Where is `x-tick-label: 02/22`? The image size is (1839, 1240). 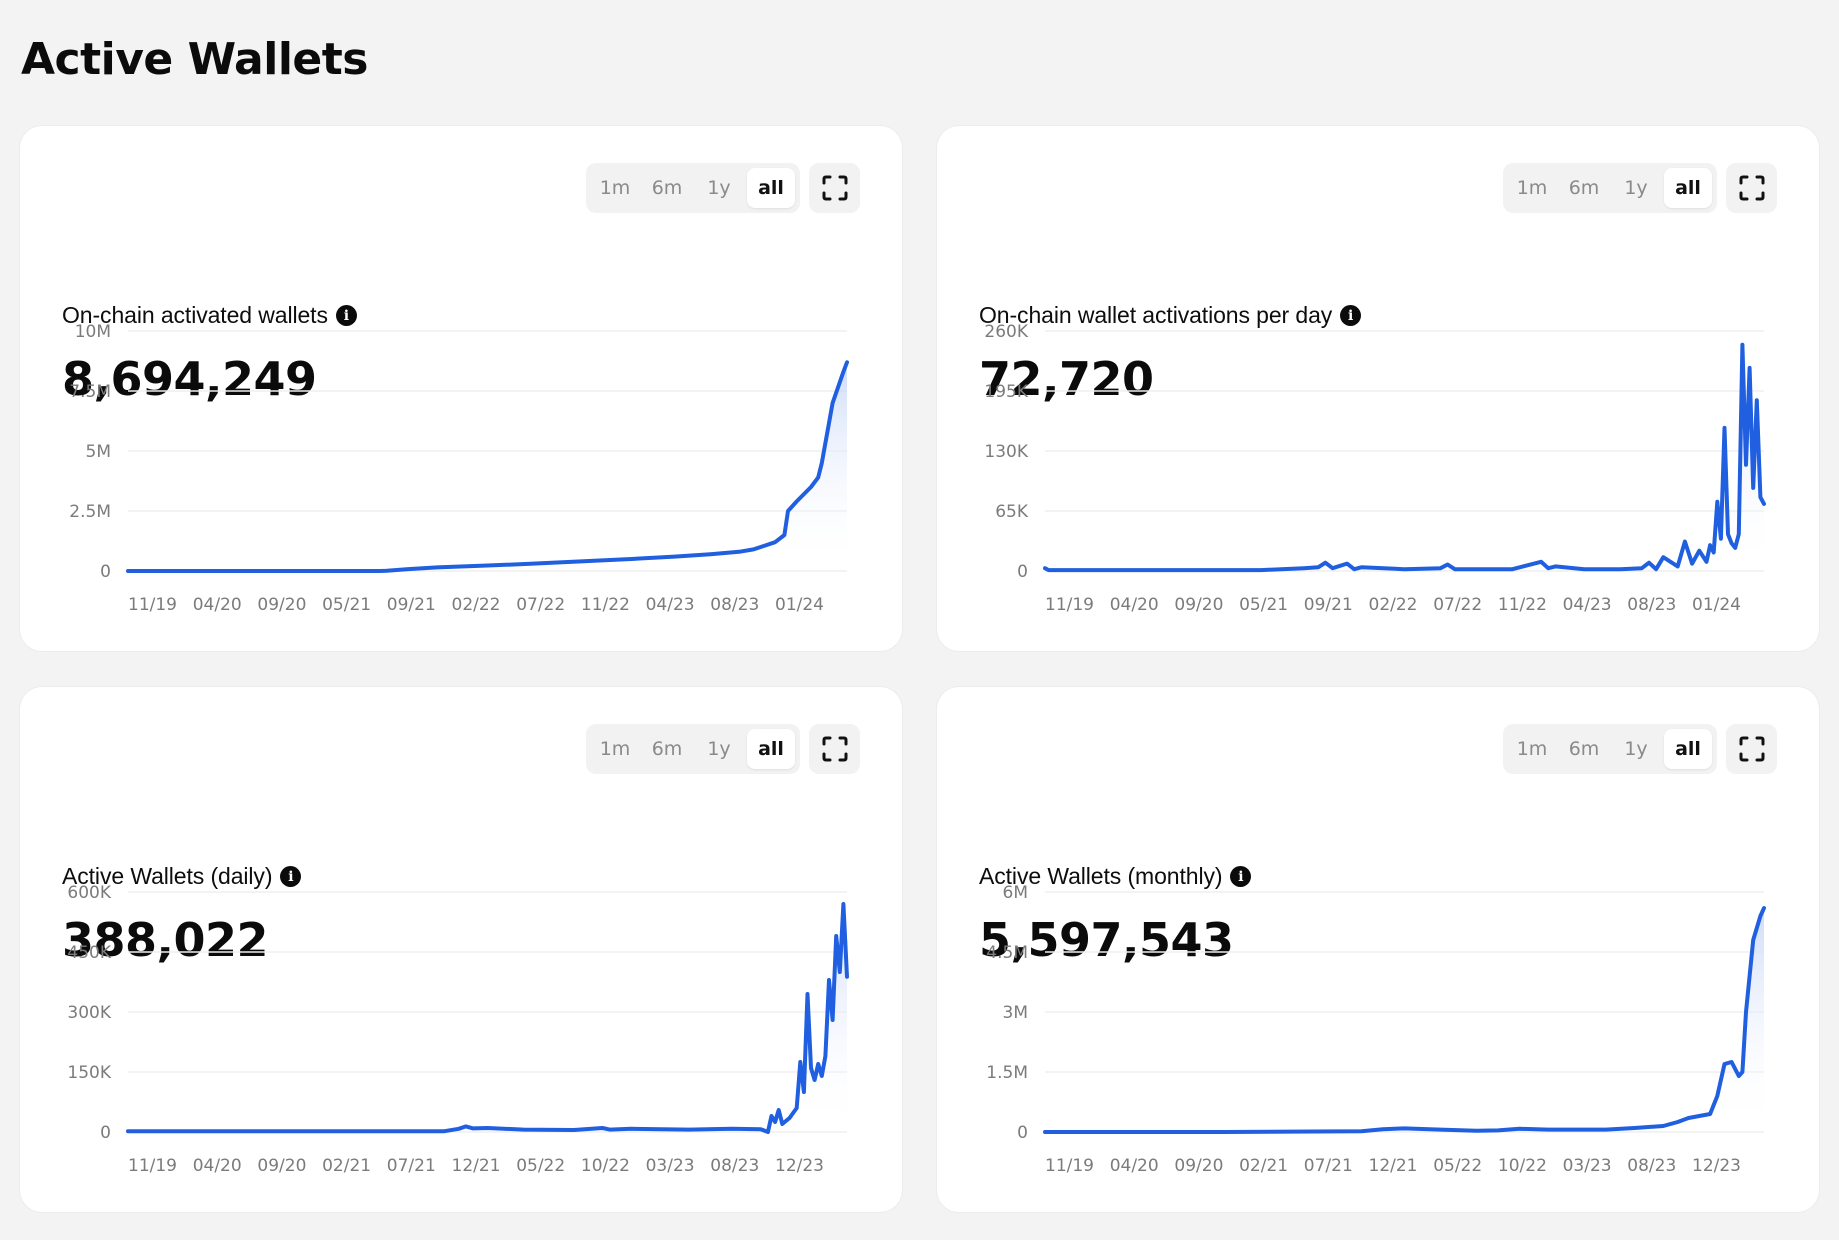
x-tick-label: 02/22 is located at coordinates (1393, 605).